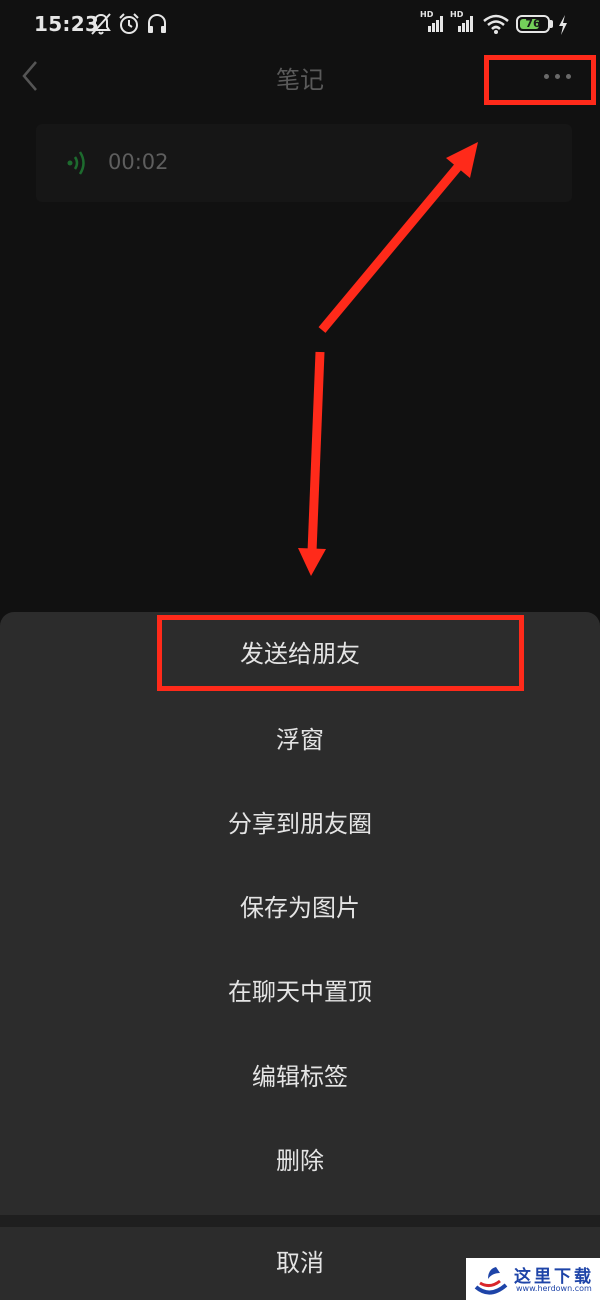  Describe the element at coordinates (388, 359) in the screenshot. I see `annotation-arrows` at that location.